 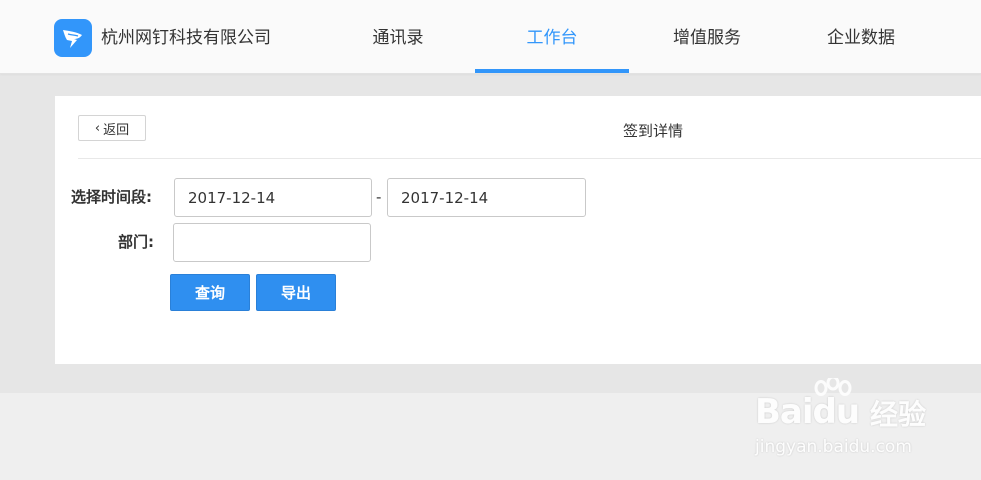 What do you see at coordinates (552, 71) in the screenshot?
I see `active-tab-indicator` at bounding box center [552, 71].